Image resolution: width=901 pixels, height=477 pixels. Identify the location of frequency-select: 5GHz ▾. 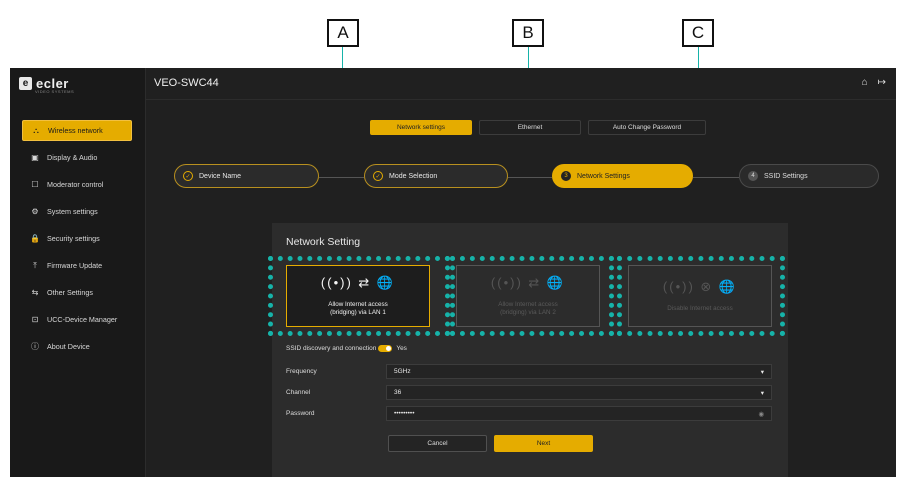
(579, 371).